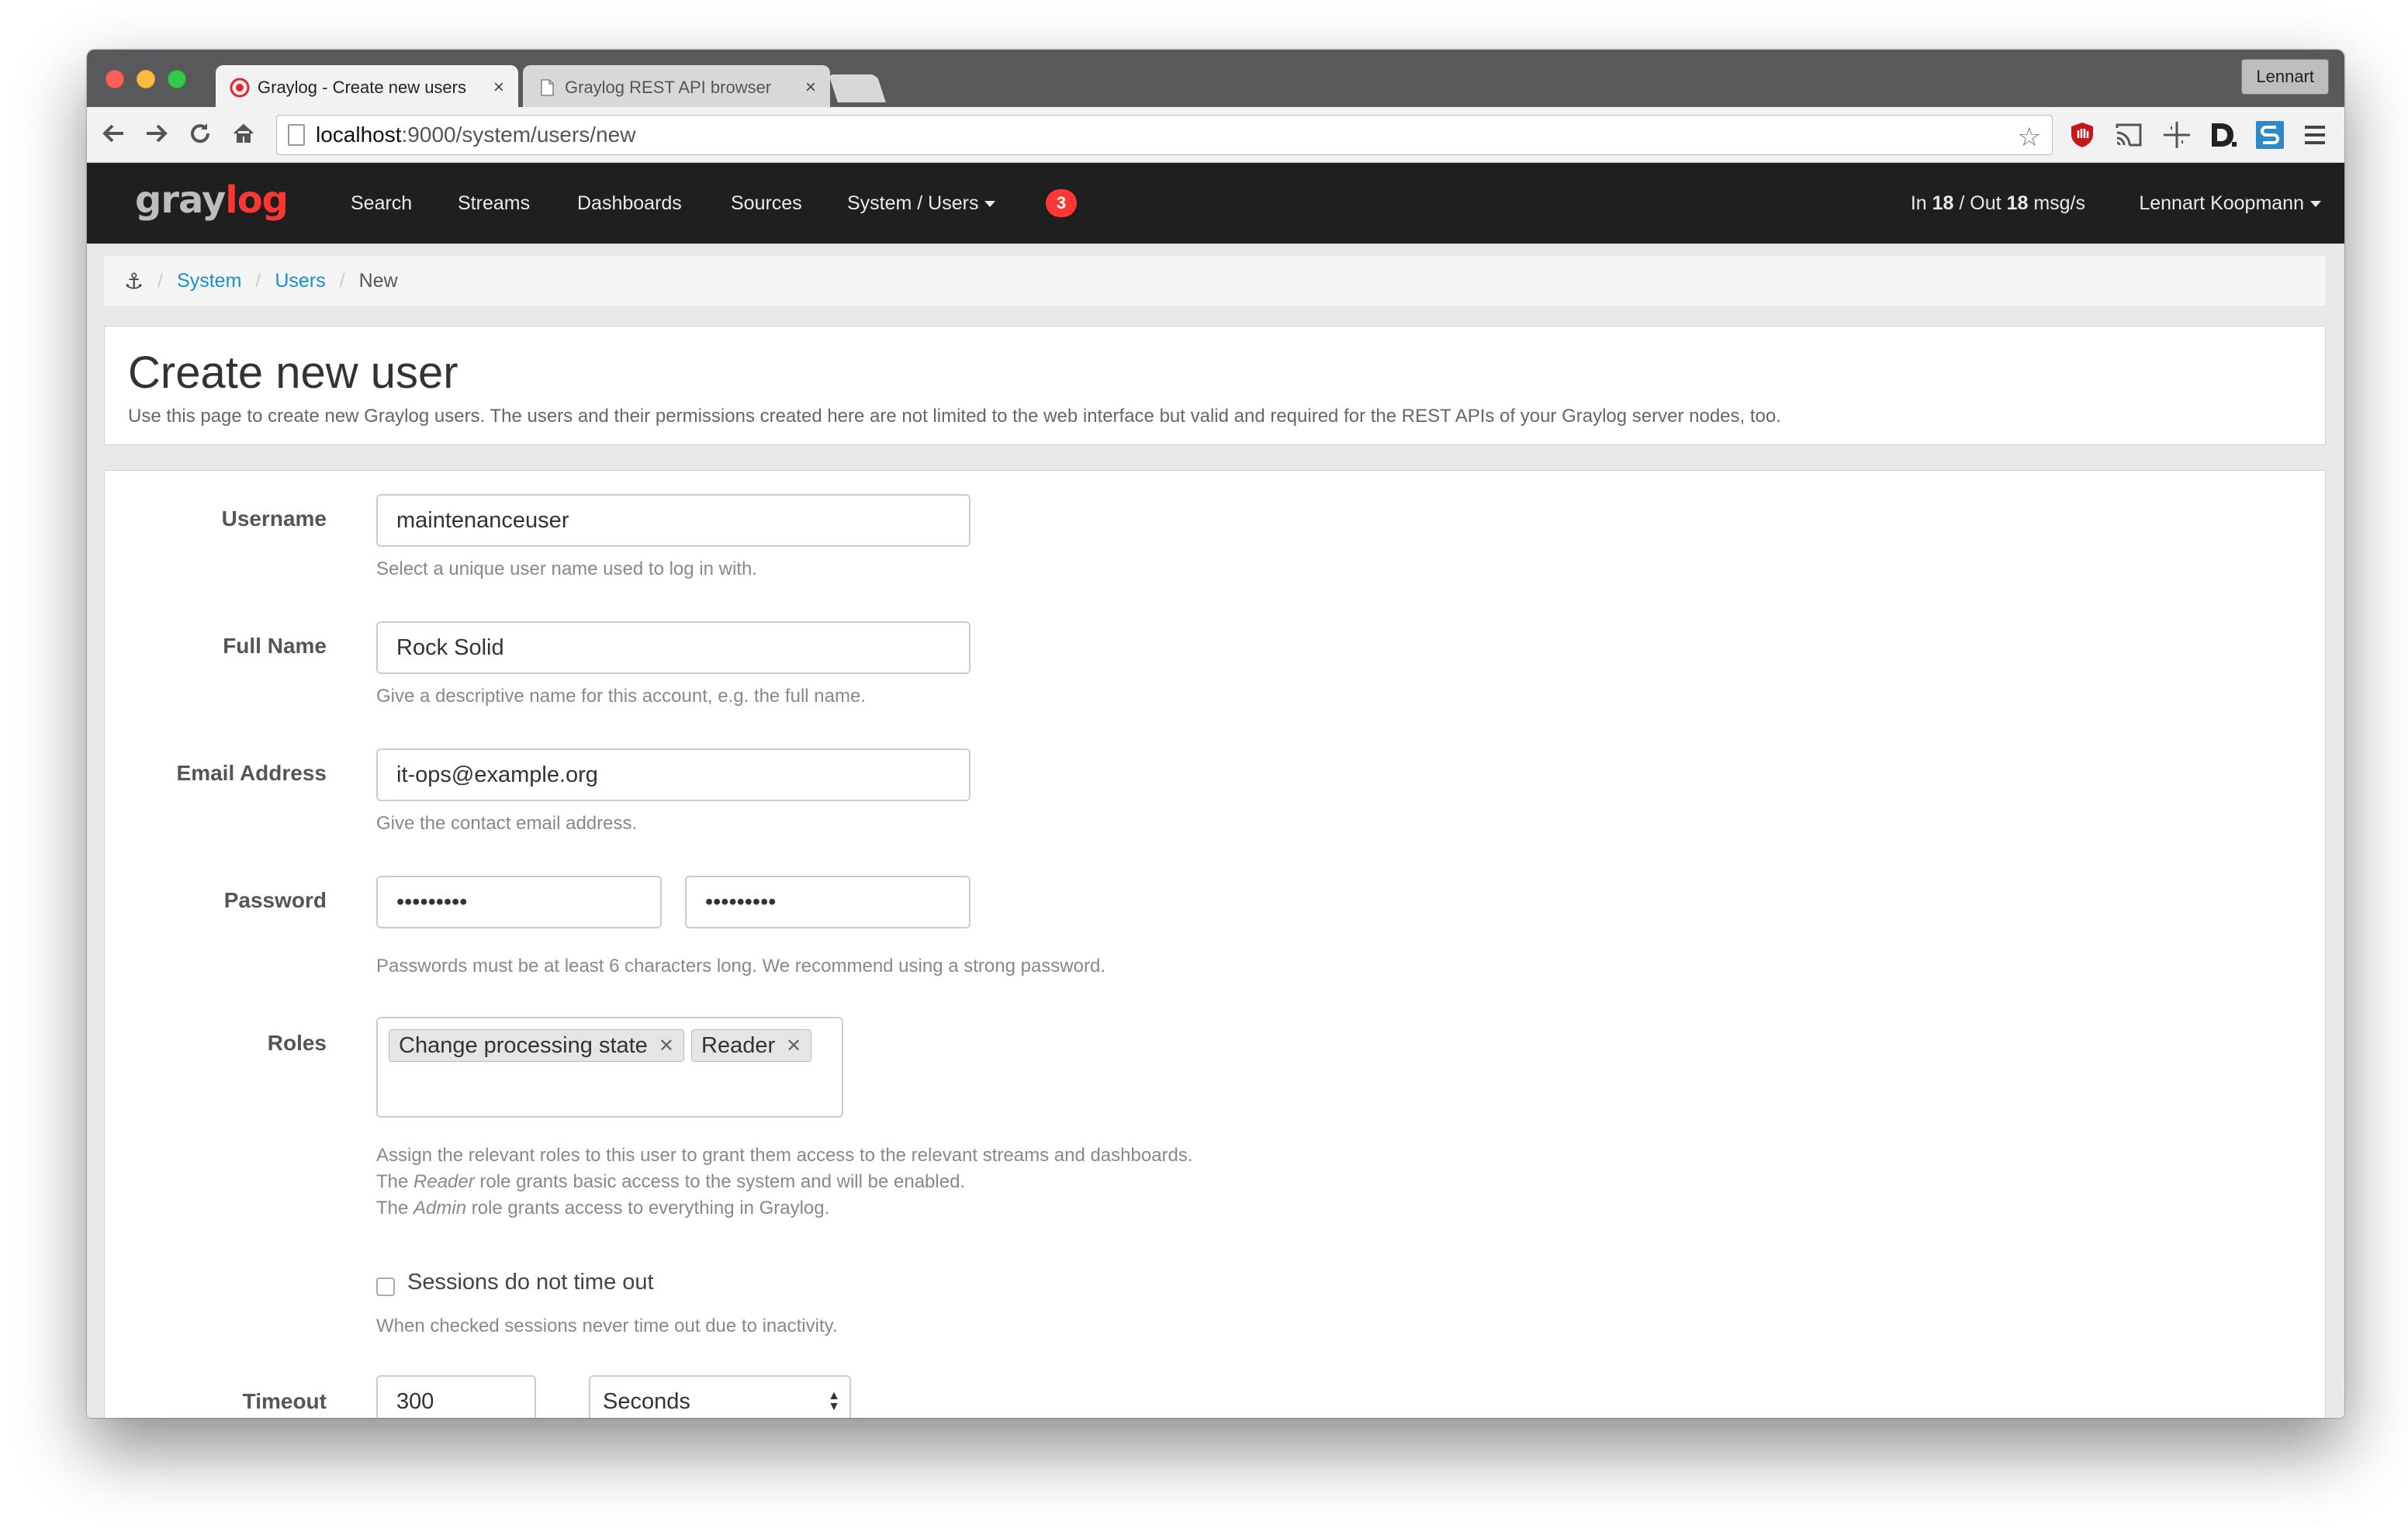 This screenshot has height=1528, width=2408. What do you see at coordinates (828, 902) in the screenshot?
I see `password-confirm-input: •••••••••` at bounding box center [828, 902].